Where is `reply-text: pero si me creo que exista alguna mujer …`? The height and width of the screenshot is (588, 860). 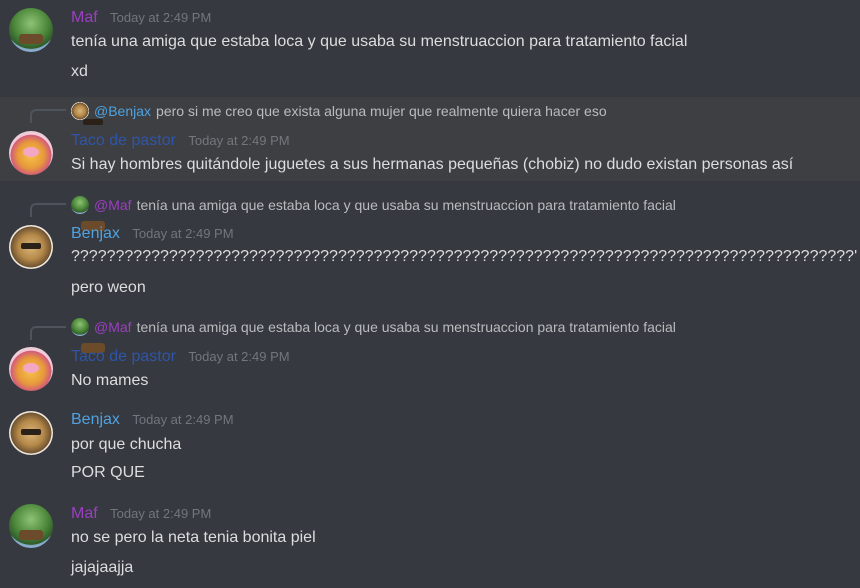
reply-text: pero si me creo que exista alguna mujer … is located at coordinates (381, 111).